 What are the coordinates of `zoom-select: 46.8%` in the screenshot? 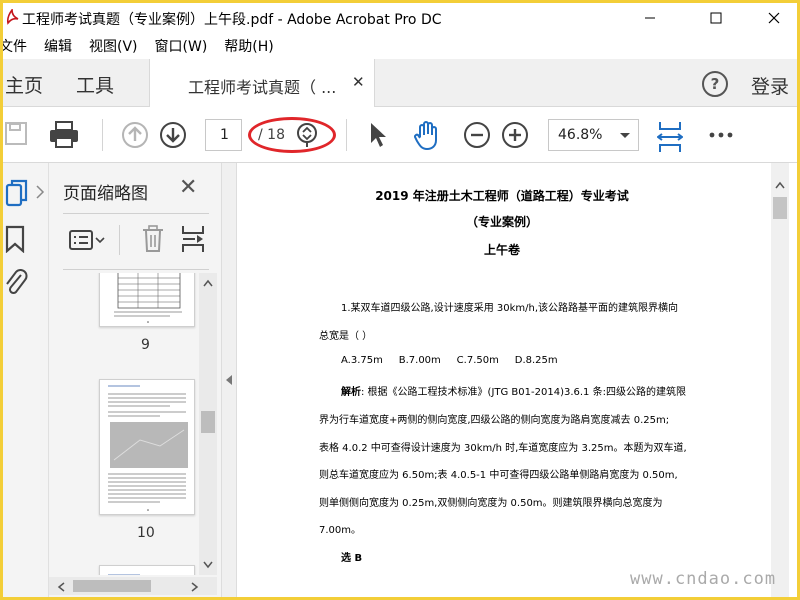 It's located at (593, 135).